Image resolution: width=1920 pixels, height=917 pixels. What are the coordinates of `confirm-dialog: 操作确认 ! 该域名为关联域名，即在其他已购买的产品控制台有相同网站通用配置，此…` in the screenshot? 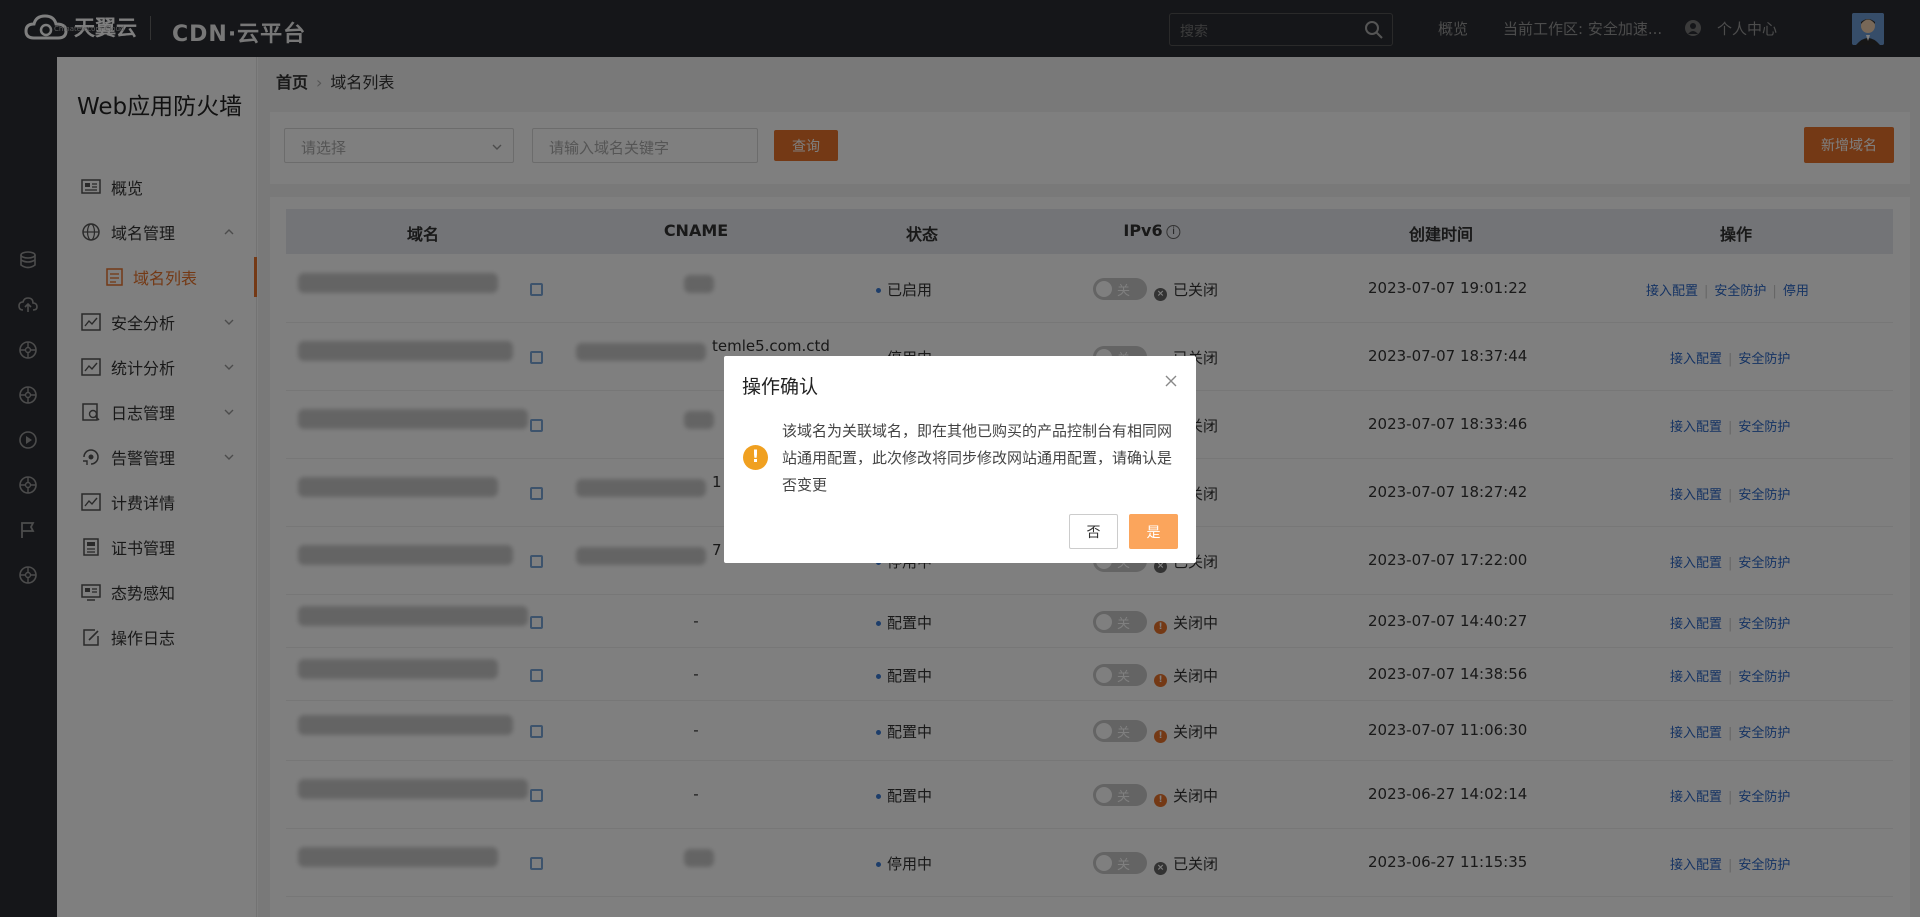 It's located at (960, 459).